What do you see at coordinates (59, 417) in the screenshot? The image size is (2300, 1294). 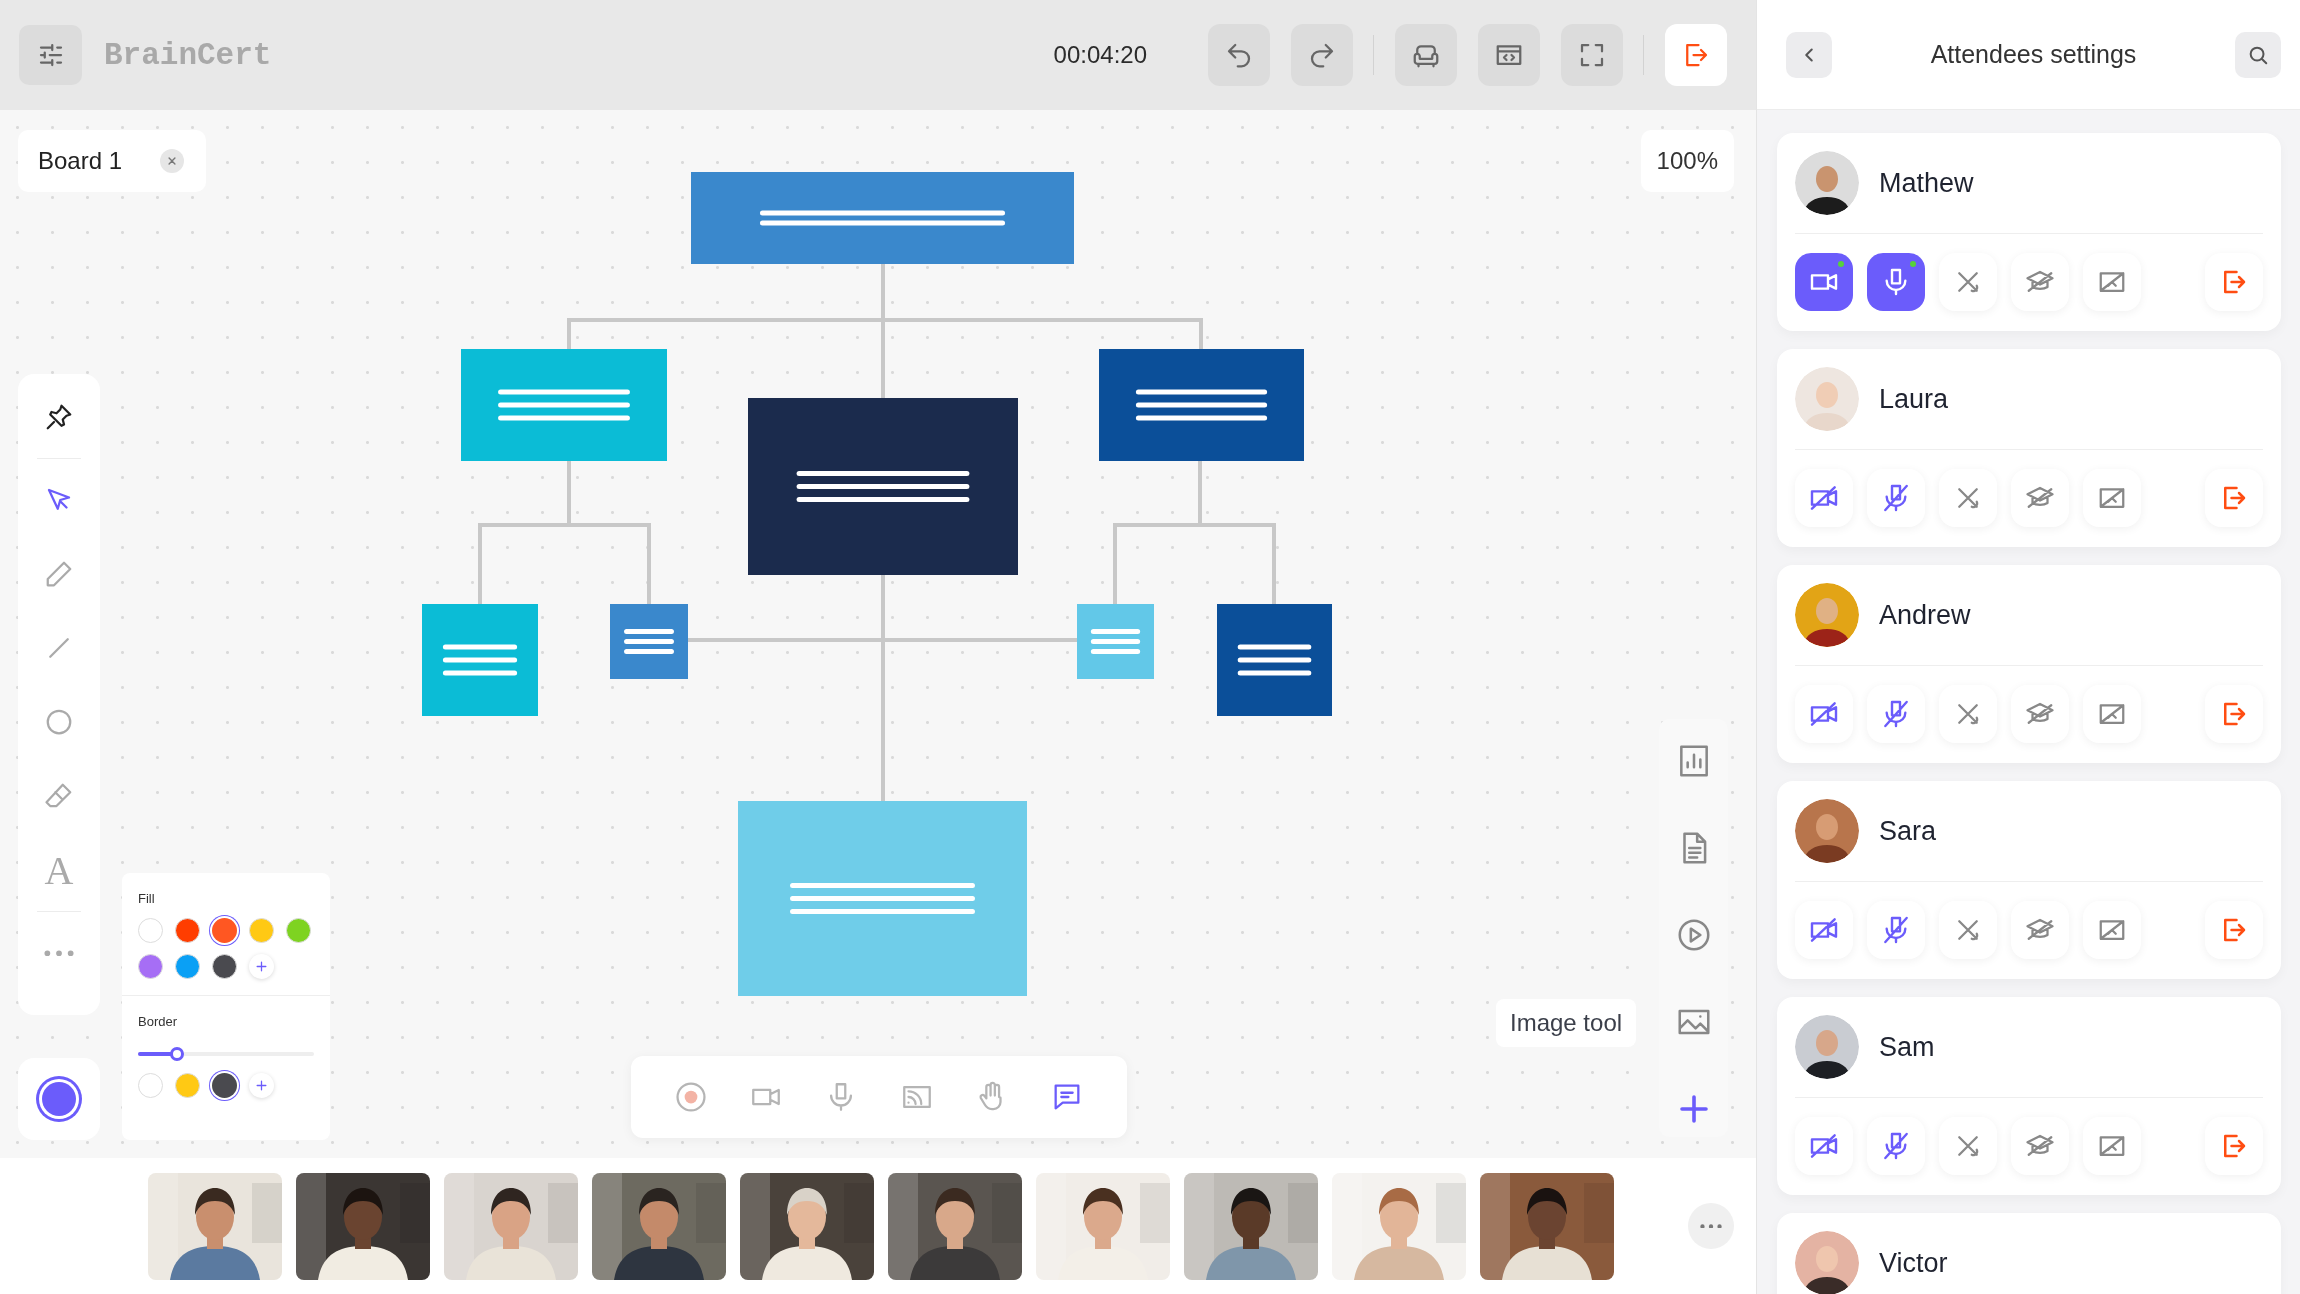 I see `pin-icon` at bounding box center [59, 417].